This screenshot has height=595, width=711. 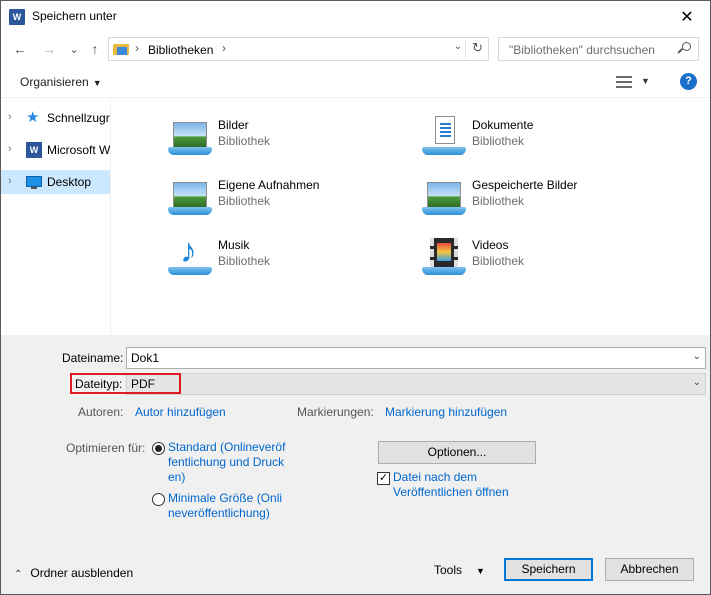 What do you see at coordinates (645, 81) in the screenshot?
I see `view-options-caret-icon: ▼` at bounding box center [645, 81].